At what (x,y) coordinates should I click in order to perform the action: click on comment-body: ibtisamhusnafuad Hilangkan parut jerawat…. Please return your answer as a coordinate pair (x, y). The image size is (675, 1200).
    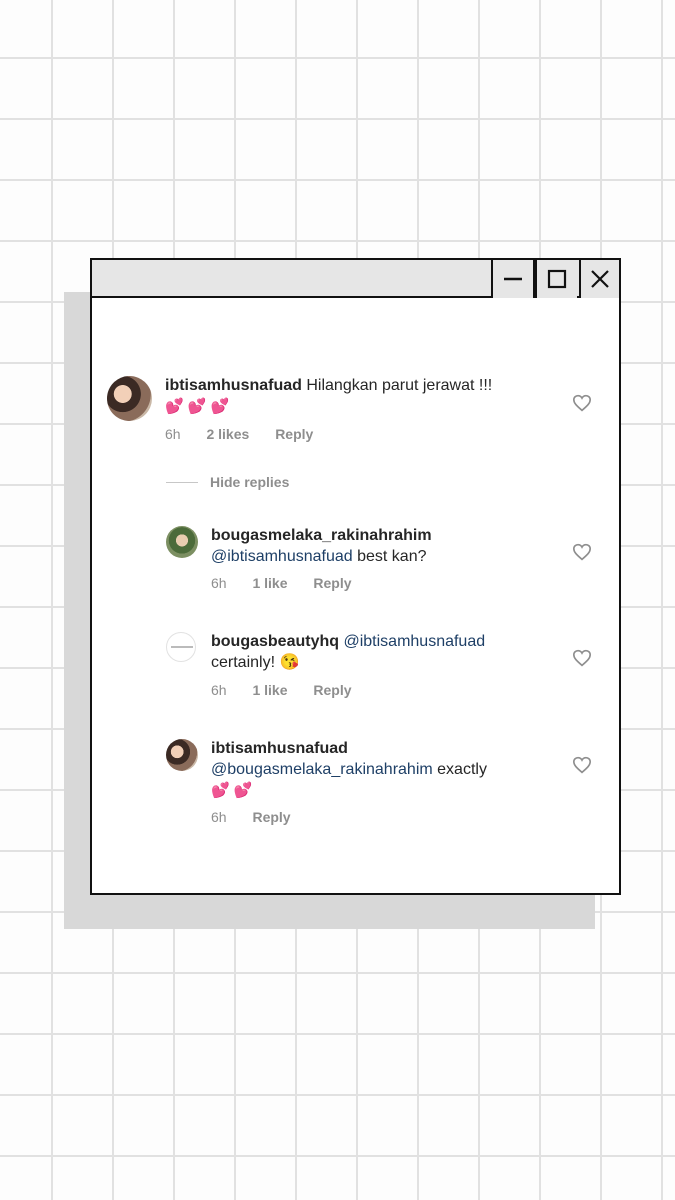
    Looking at the image, I should click on (355, 396).